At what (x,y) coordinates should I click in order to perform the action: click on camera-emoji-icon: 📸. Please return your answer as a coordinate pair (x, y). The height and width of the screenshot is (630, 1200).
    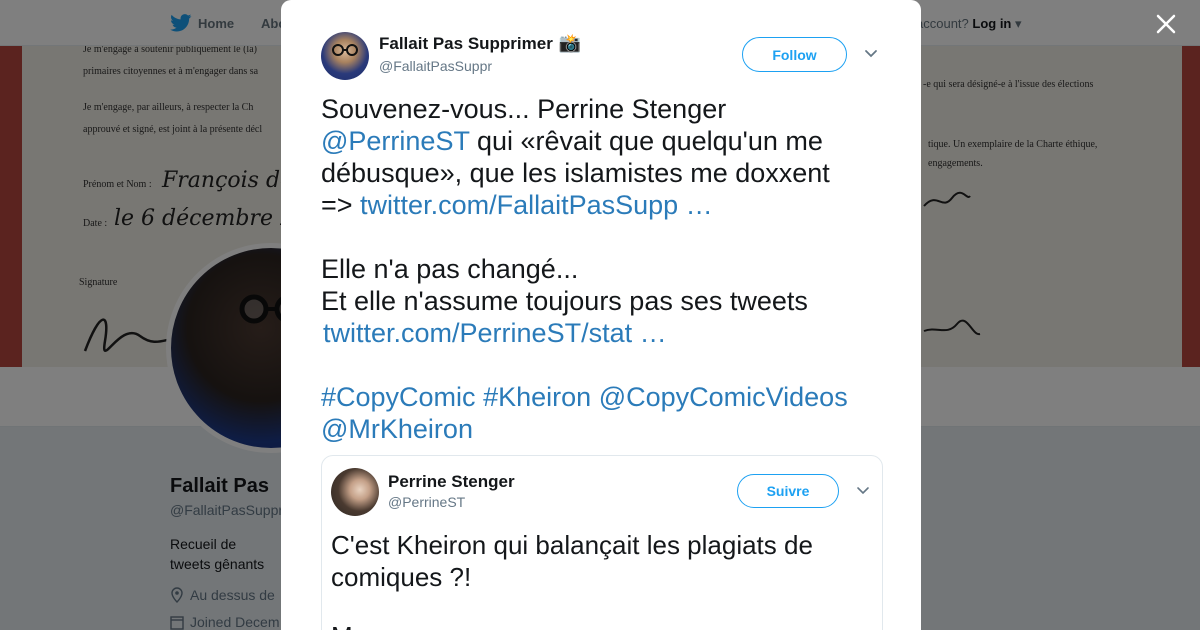
    Looking at the image, I should click on (570, 43).